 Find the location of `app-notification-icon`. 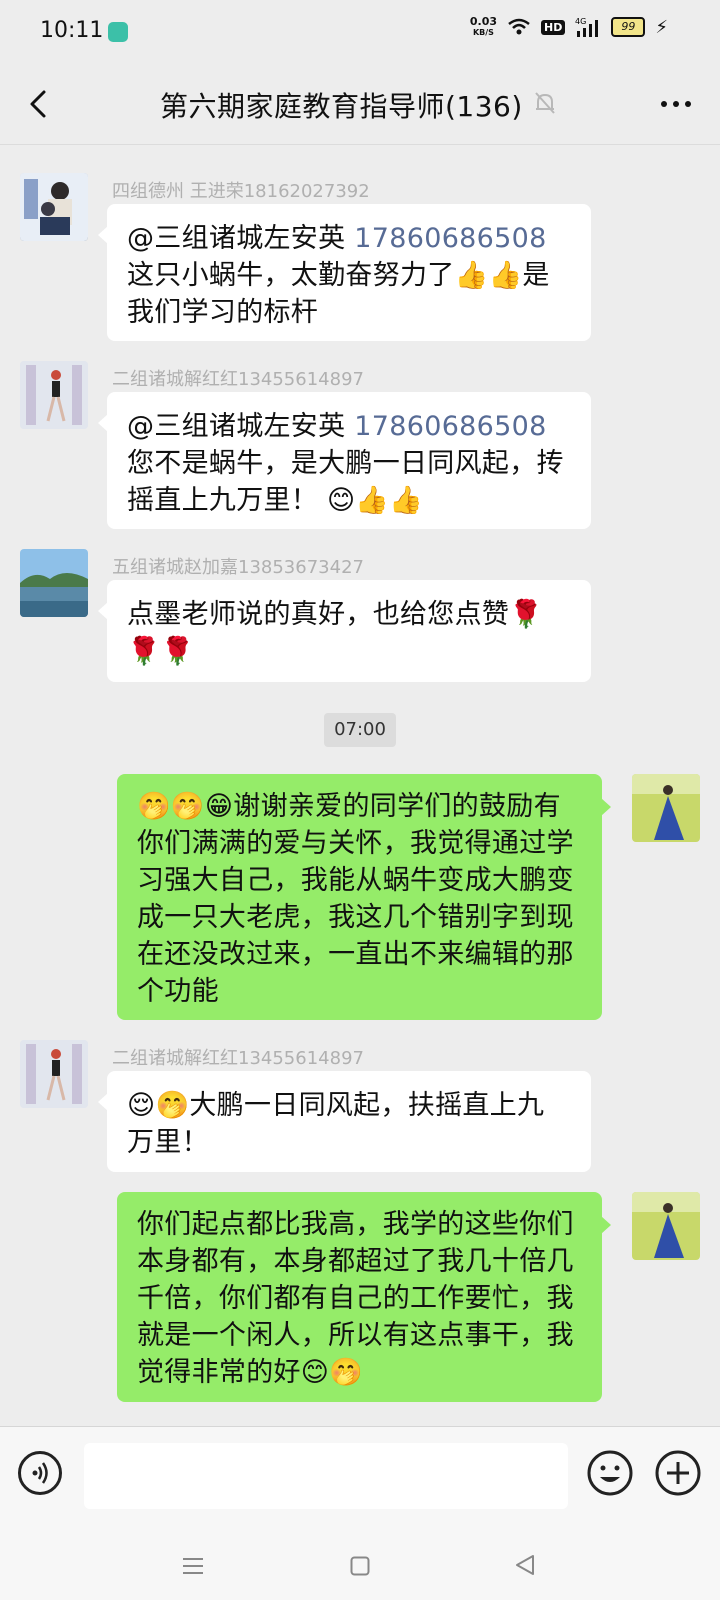

app-notification-icon is located at coordinates (118, 32).